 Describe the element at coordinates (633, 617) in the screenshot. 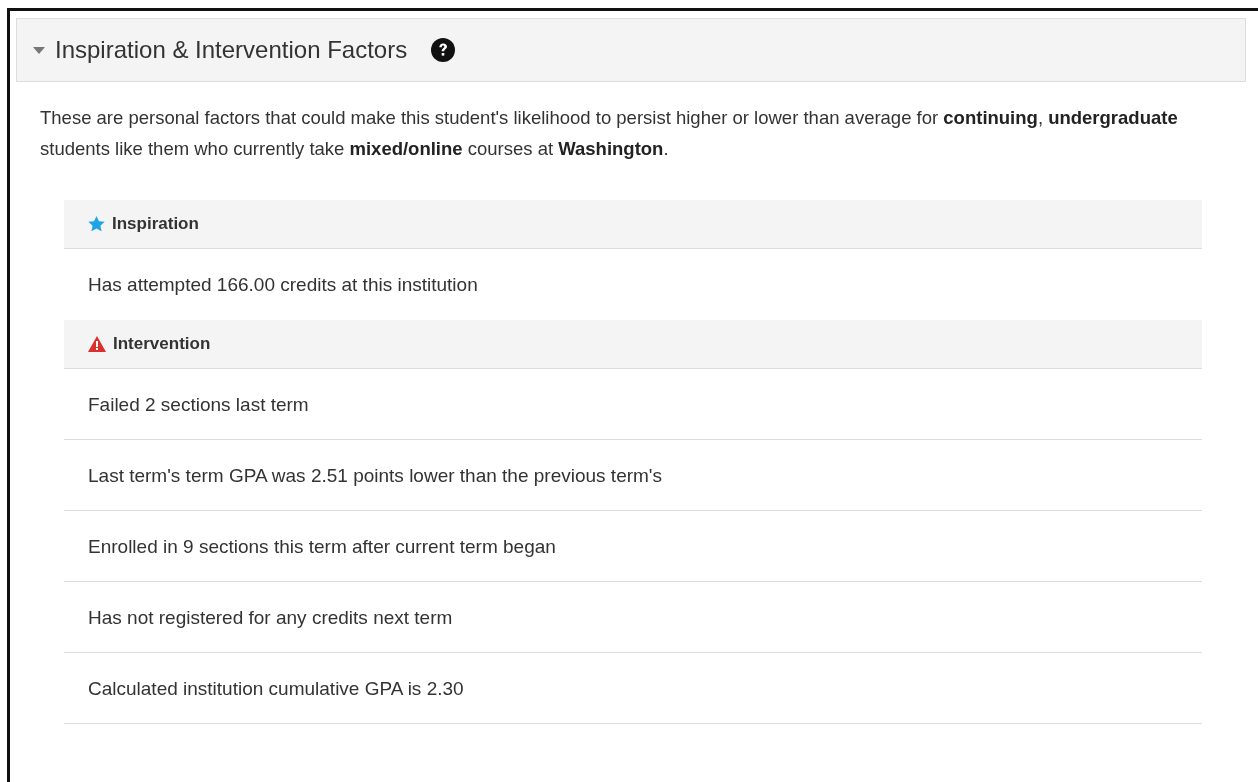

I see `factor-row: Has not registered for any credits next term` at that location.